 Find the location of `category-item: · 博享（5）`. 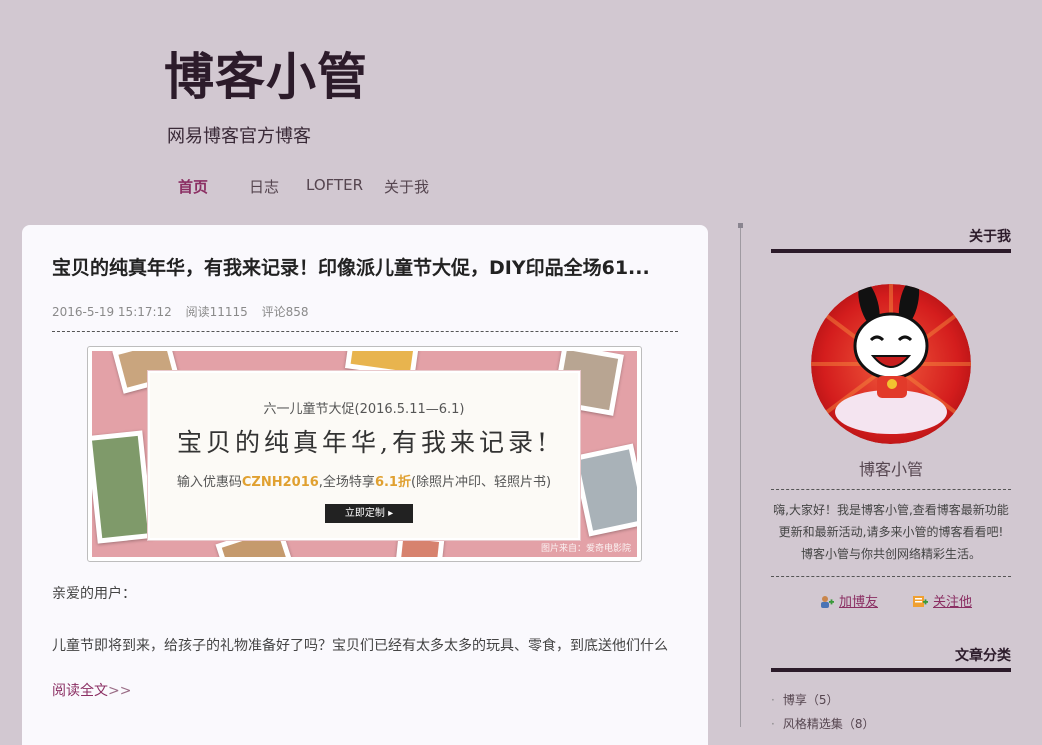

category-item: · 博享（5） is located at coordinates (804, 699).